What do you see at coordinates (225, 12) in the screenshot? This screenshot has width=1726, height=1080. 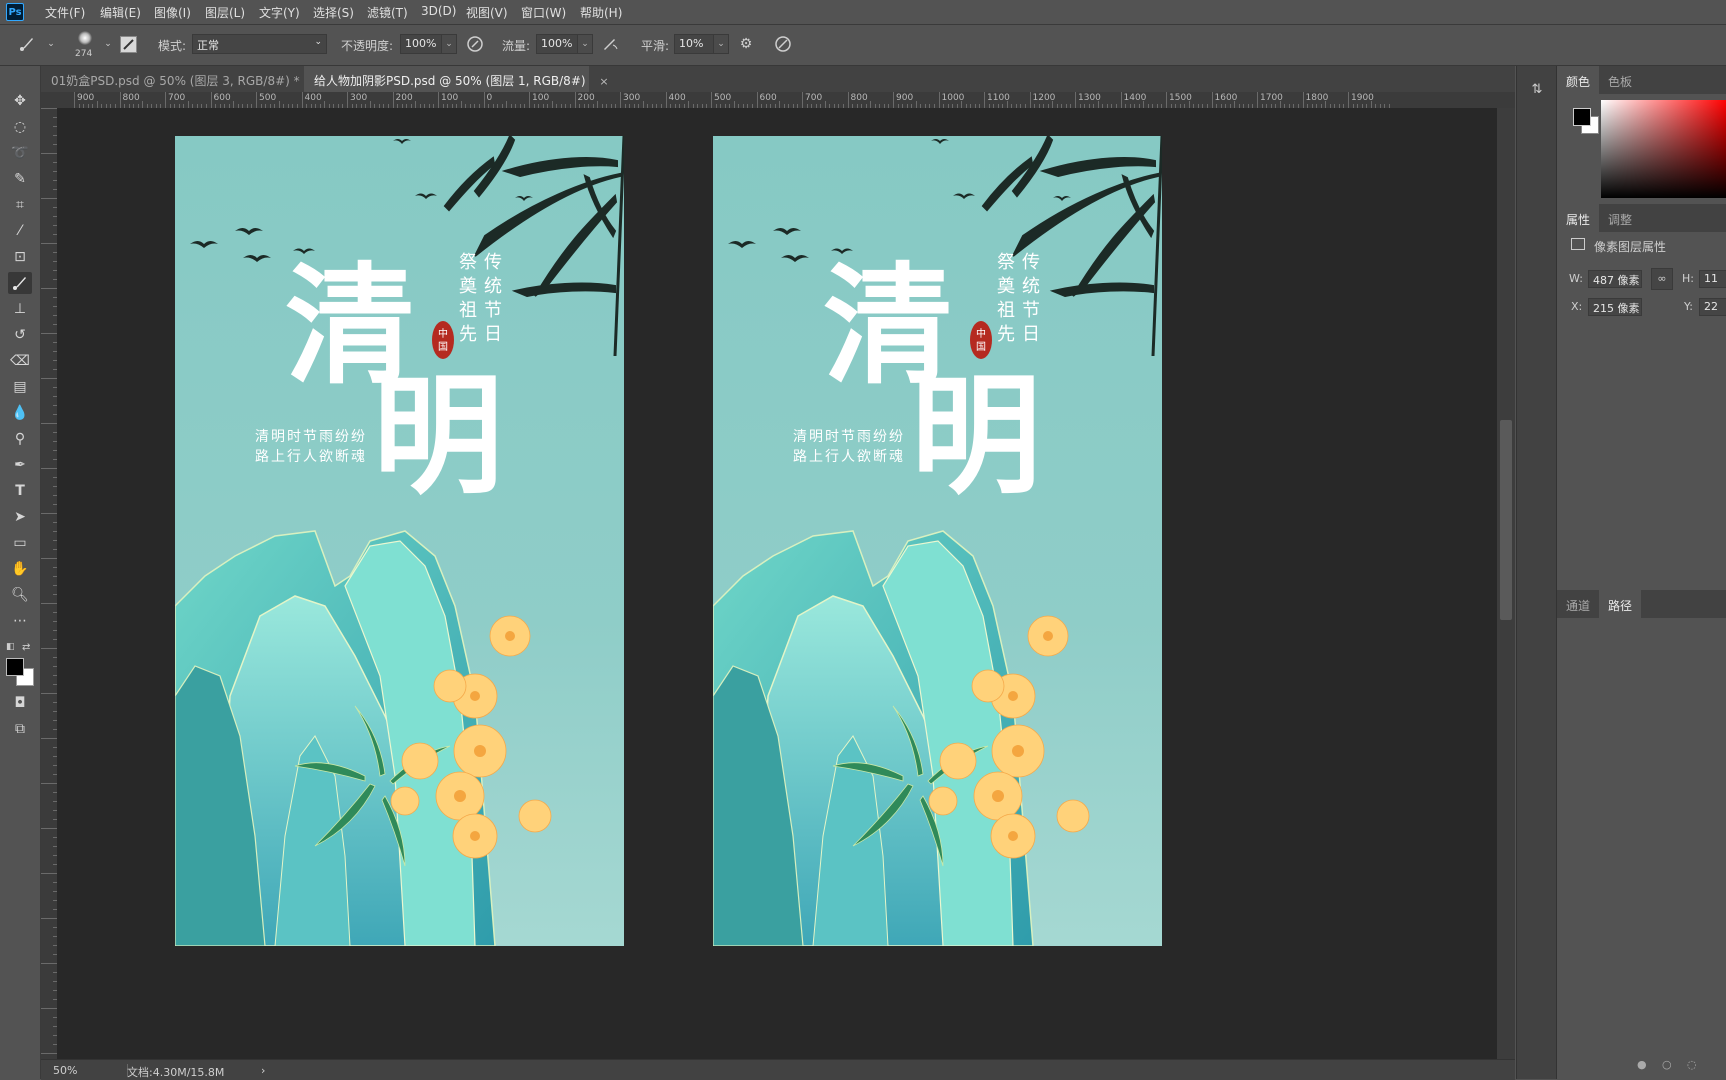 I see `menu-layer: 图层(L)` at bounding box center [225, 12].